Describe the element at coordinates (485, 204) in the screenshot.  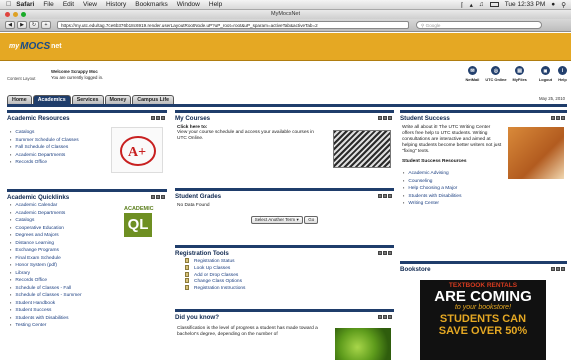
I see `list-item: Writing Center` at that location.